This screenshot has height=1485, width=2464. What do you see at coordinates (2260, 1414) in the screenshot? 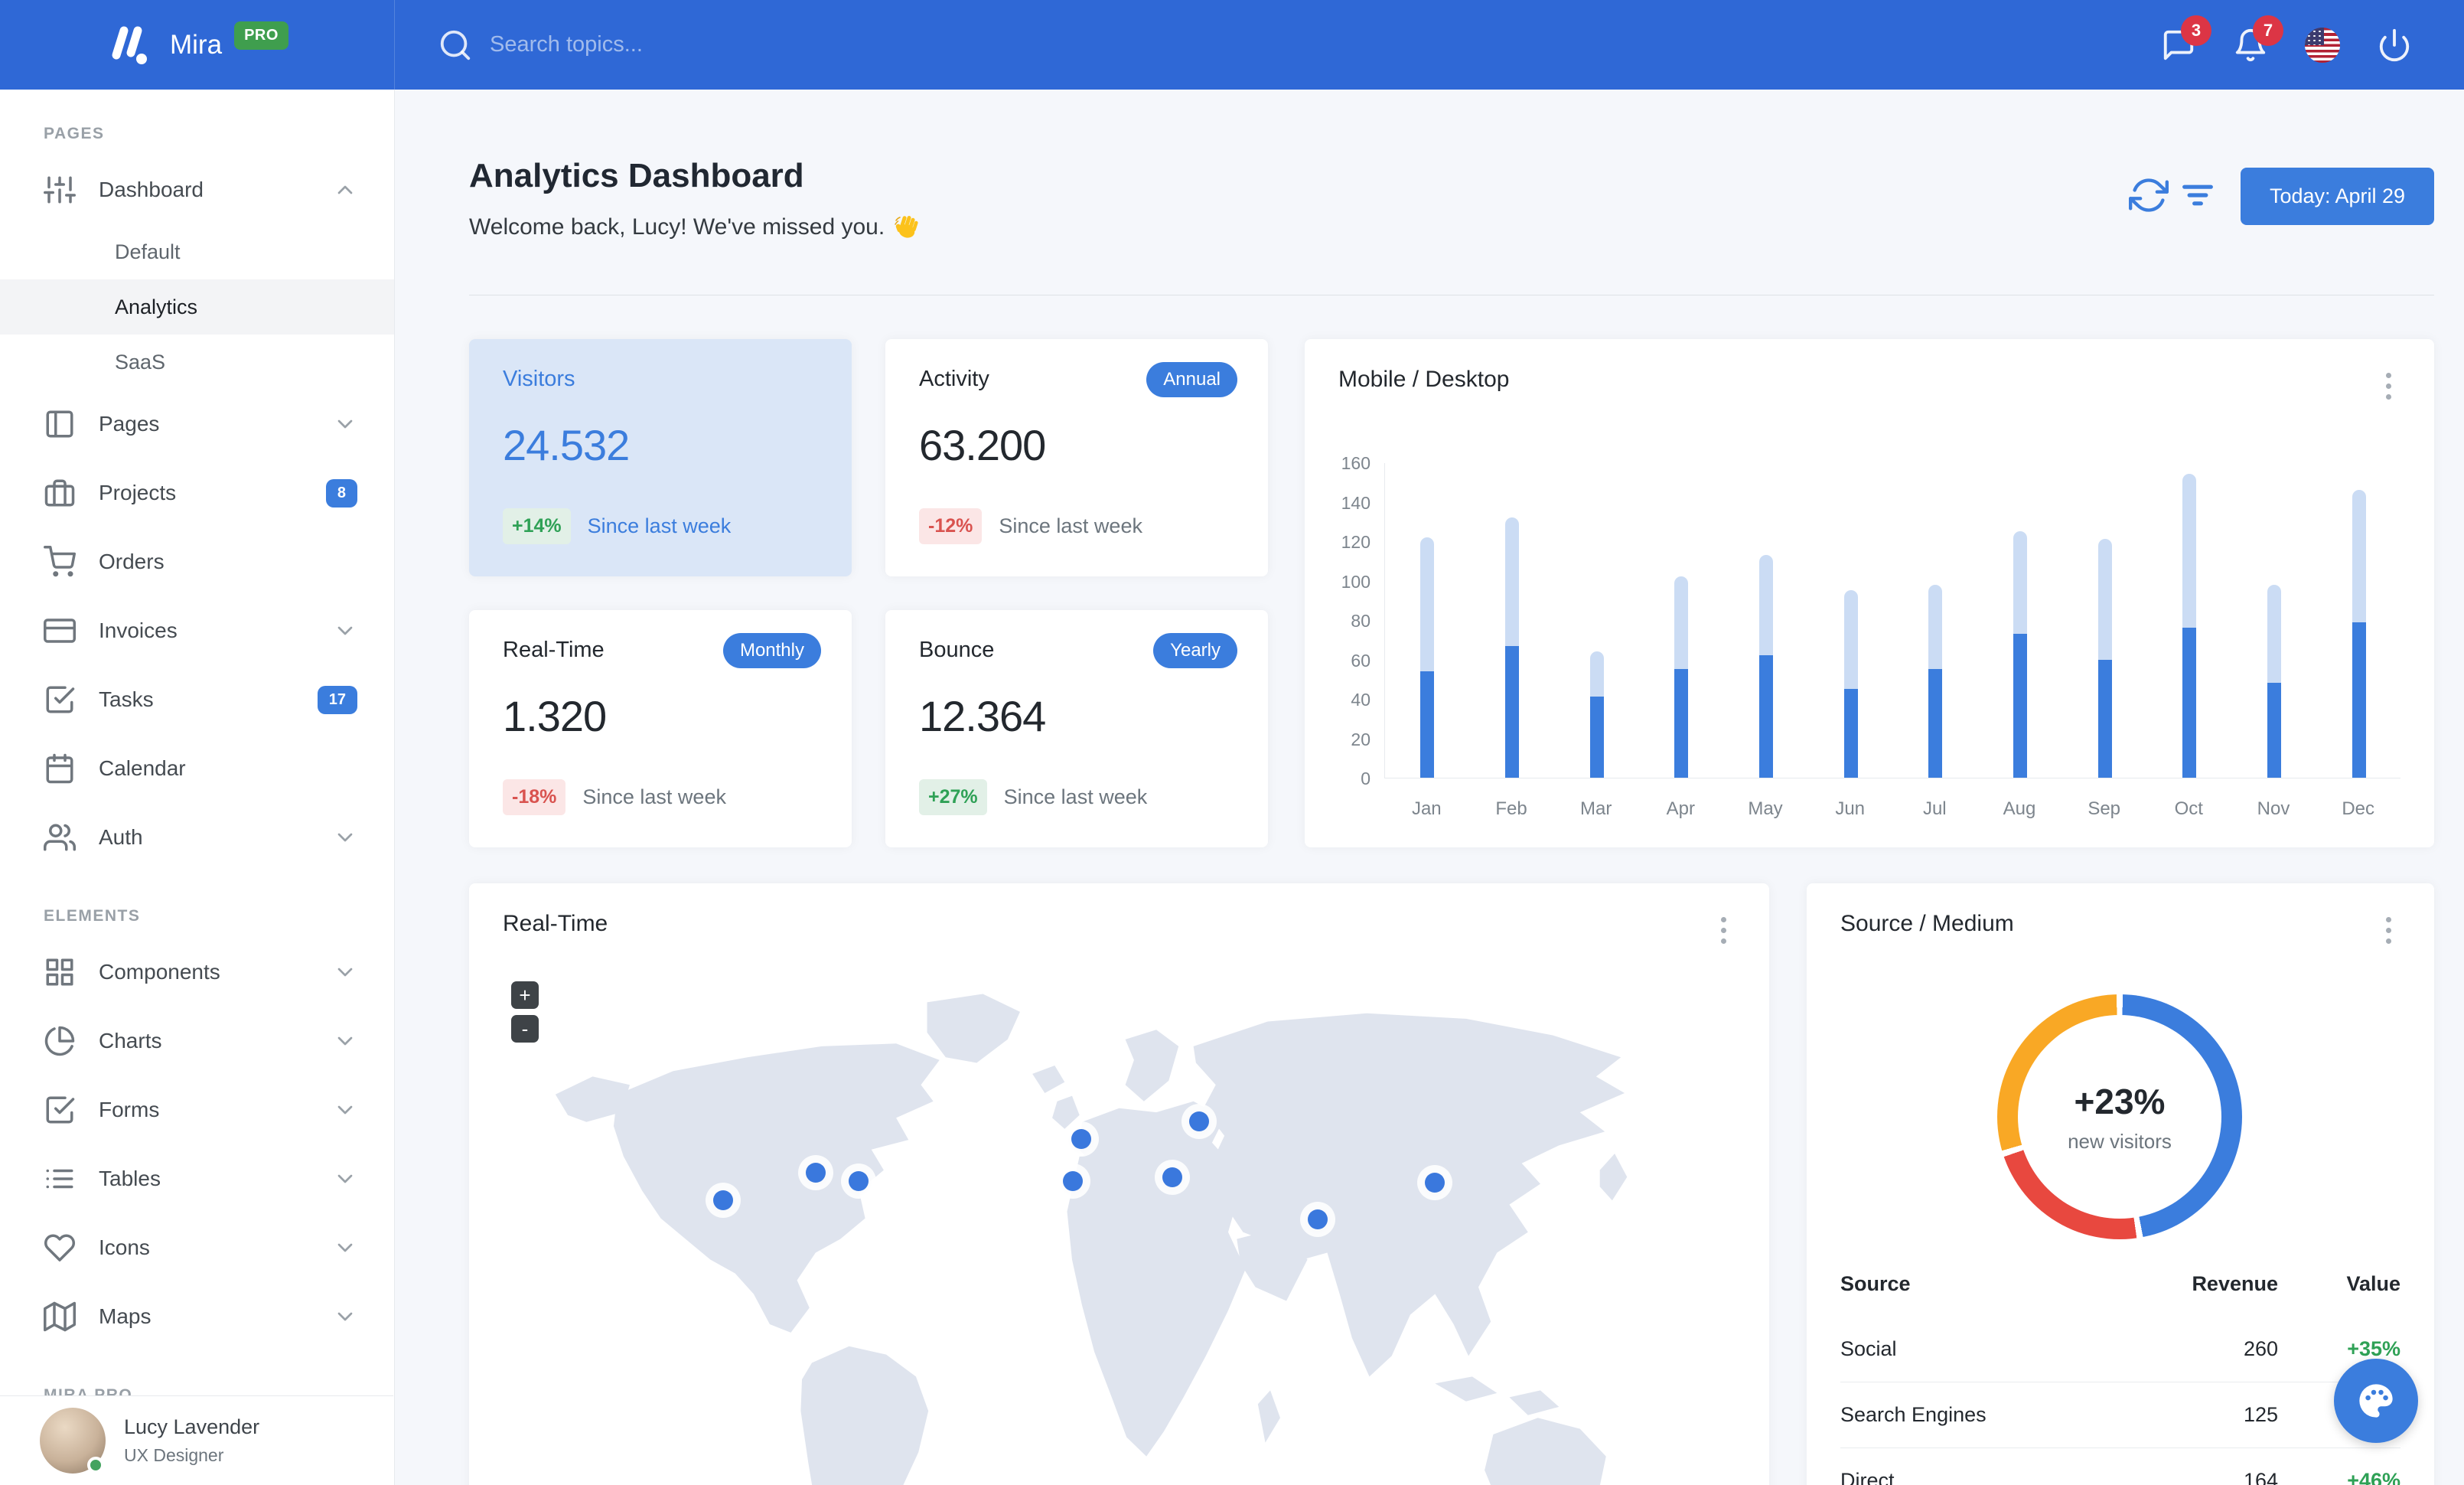
I see `table-cell-revenue: 125` at bounding box center [2260, 1414].